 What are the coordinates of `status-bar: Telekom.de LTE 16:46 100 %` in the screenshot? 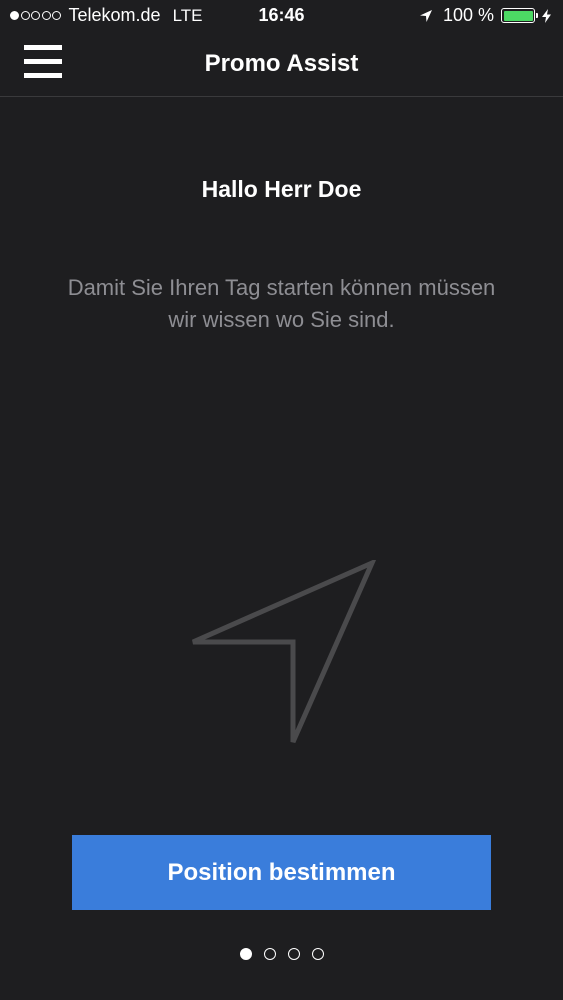 It's located at (281, 16).